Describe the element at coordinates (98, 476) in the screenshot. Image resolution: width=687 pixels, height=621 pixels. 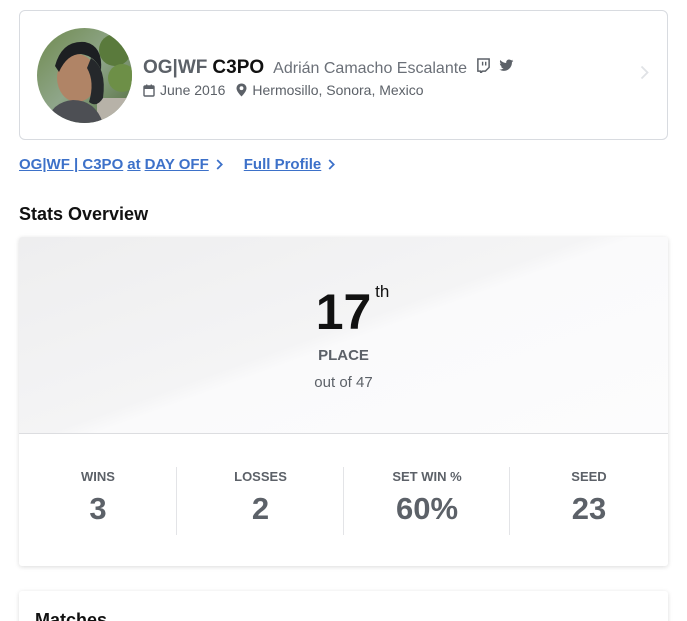
I see `stat-label: WINS` at that location.